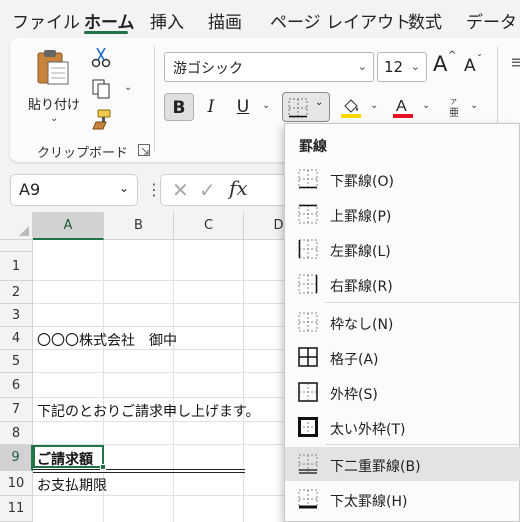 The height and width of the screenshot is (522, 520). I want to click on menu-item-label: 格子(A), so click(354, 360).